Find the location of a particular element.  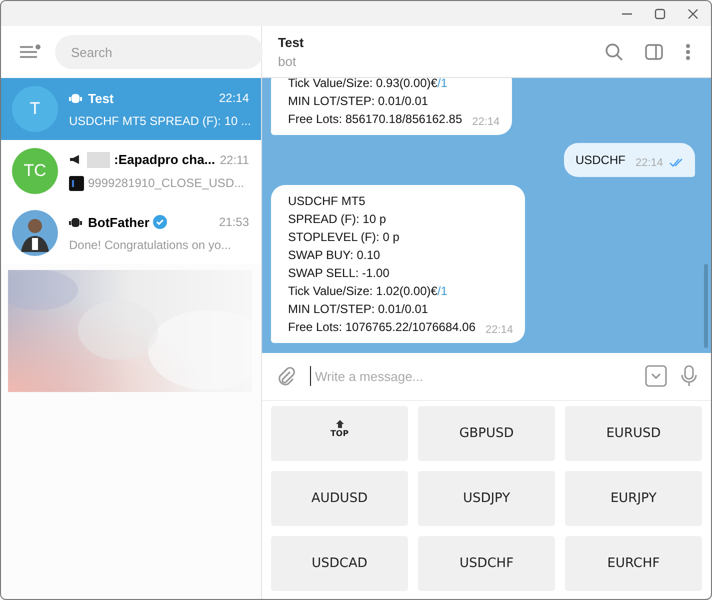

keyboard-toggle-icon is located at coordinates (656, 376).